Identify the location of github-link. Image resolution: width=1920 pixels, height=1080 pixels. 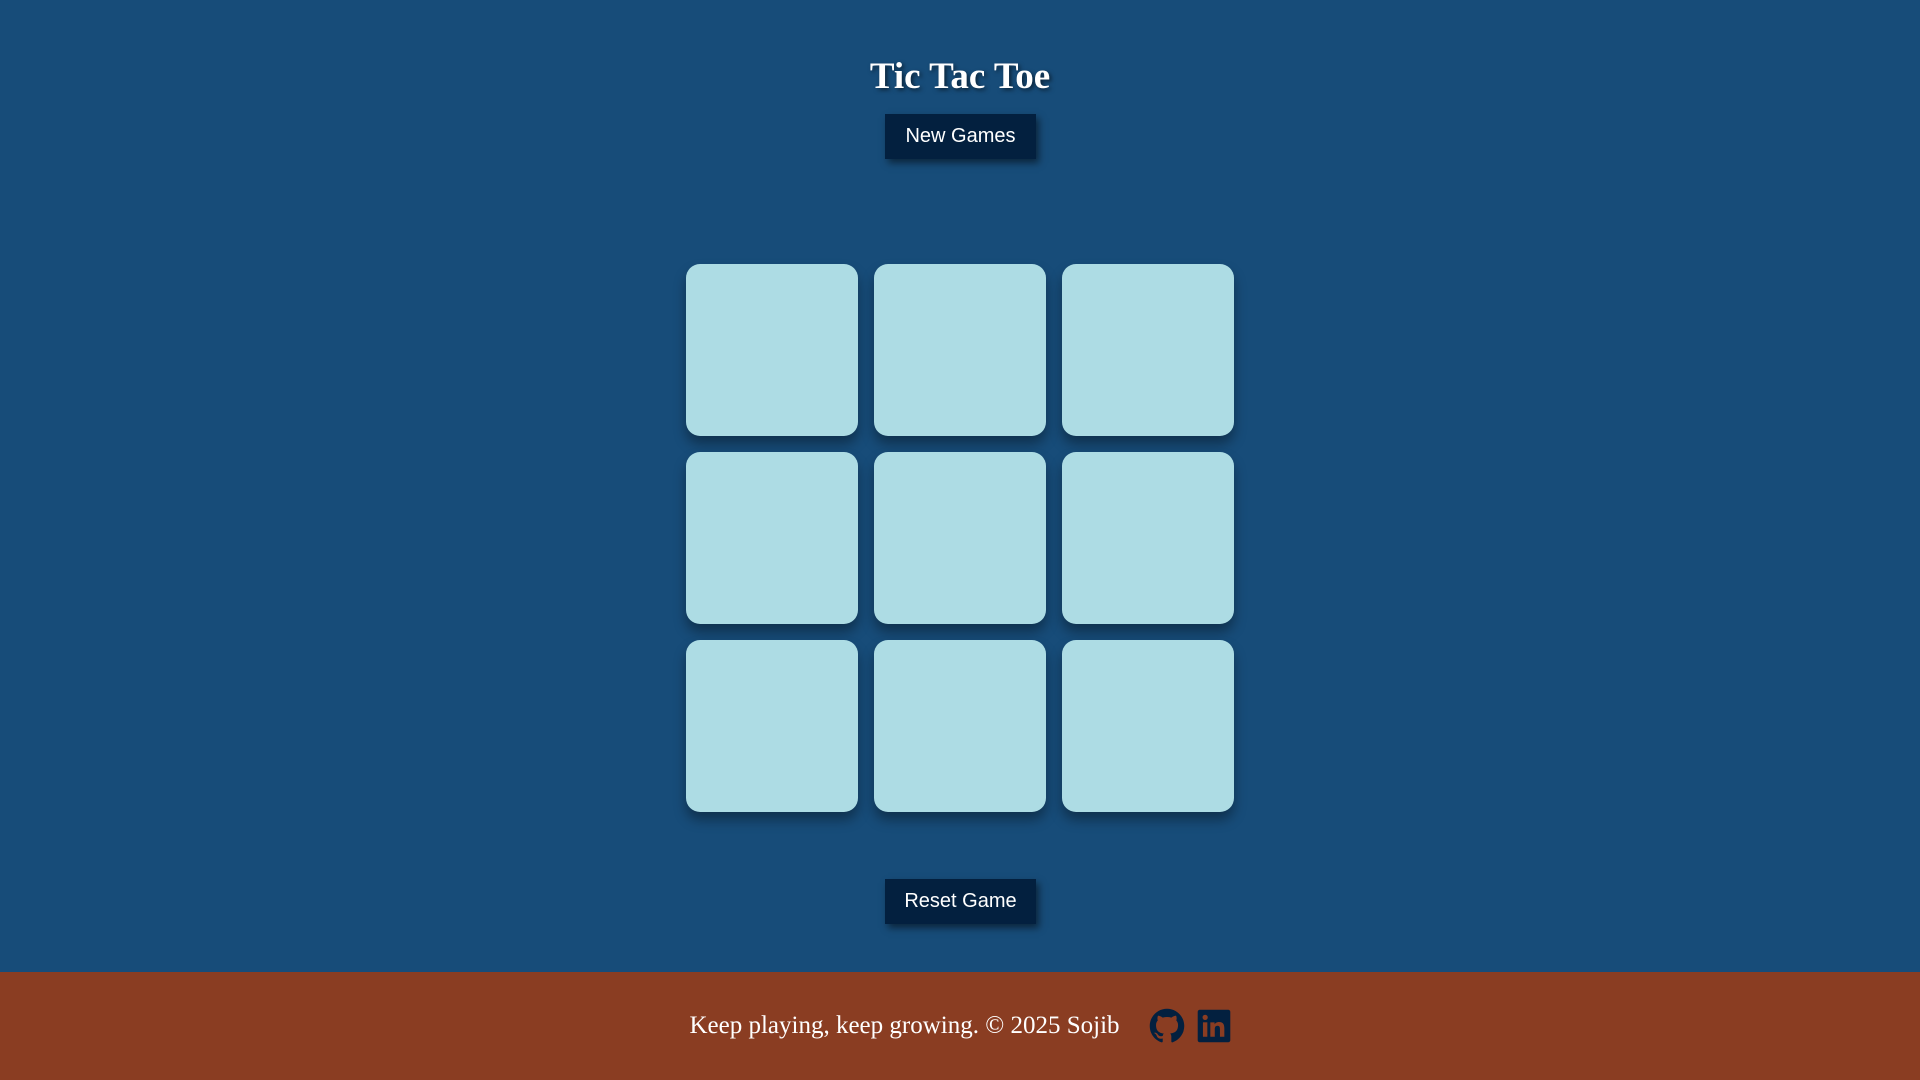
(1167, 1026).